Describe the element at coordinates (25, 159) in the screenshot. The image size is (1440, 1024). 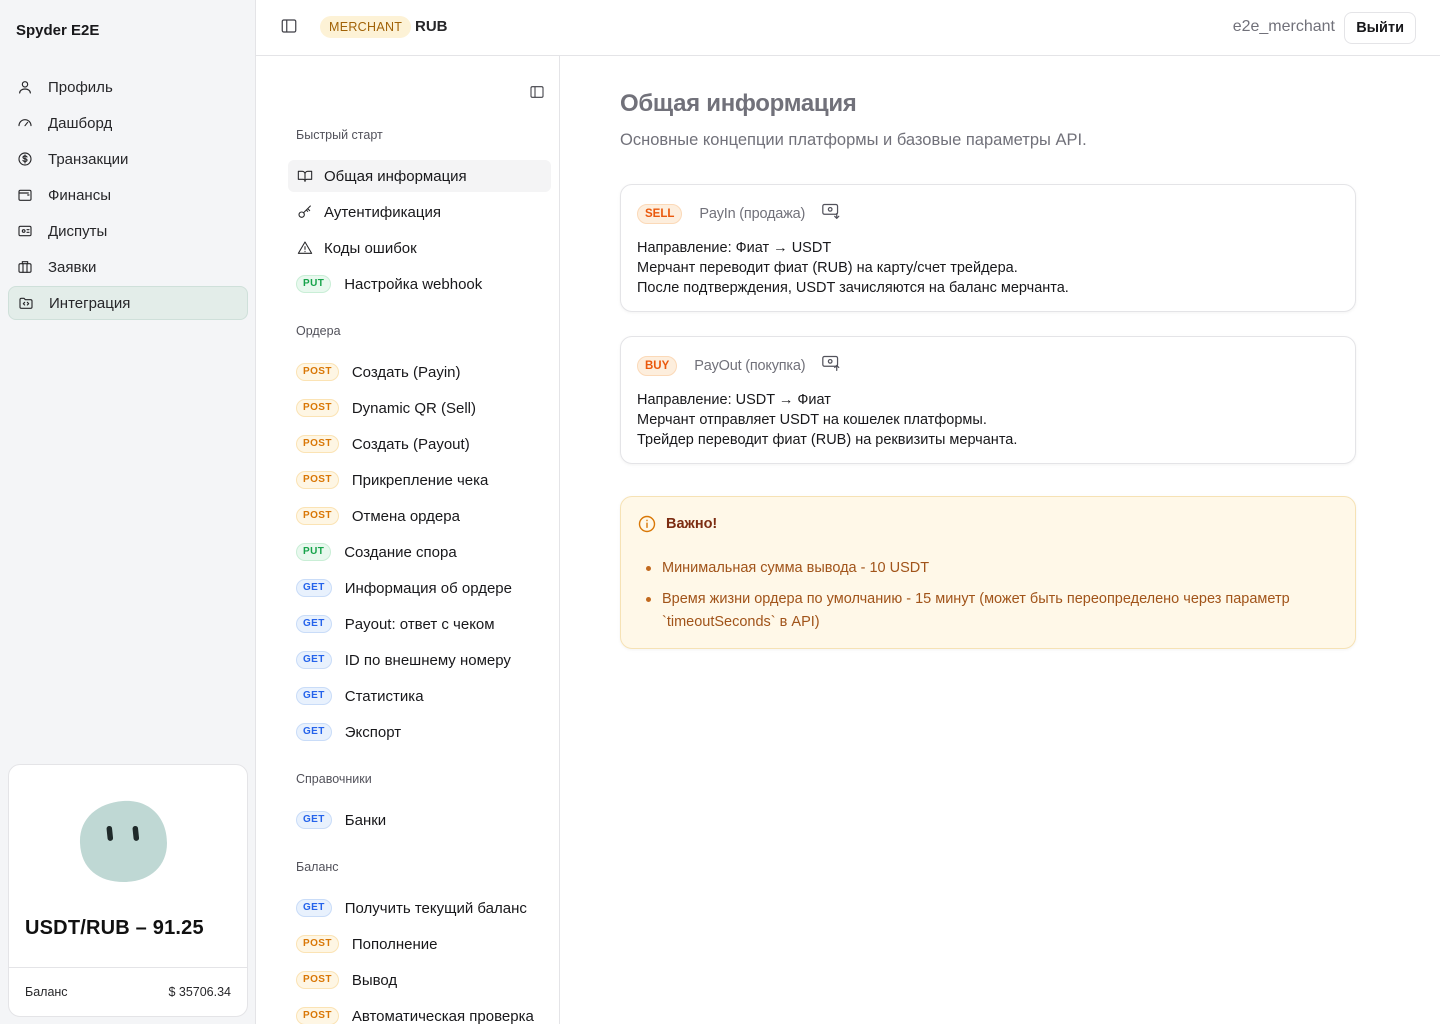
I see `dollar-circle-icon` at that location.